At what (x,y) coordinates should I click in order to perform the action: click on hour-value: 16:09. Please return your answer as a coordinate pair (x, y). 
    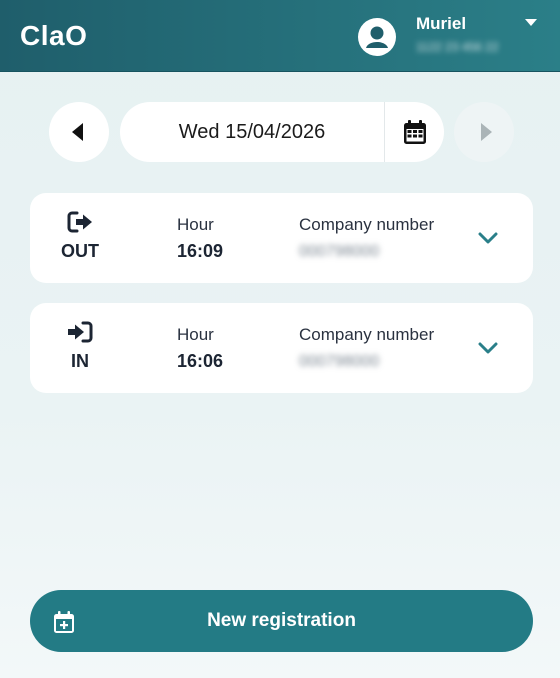
    Looking at the image, I should click on (200, 251).